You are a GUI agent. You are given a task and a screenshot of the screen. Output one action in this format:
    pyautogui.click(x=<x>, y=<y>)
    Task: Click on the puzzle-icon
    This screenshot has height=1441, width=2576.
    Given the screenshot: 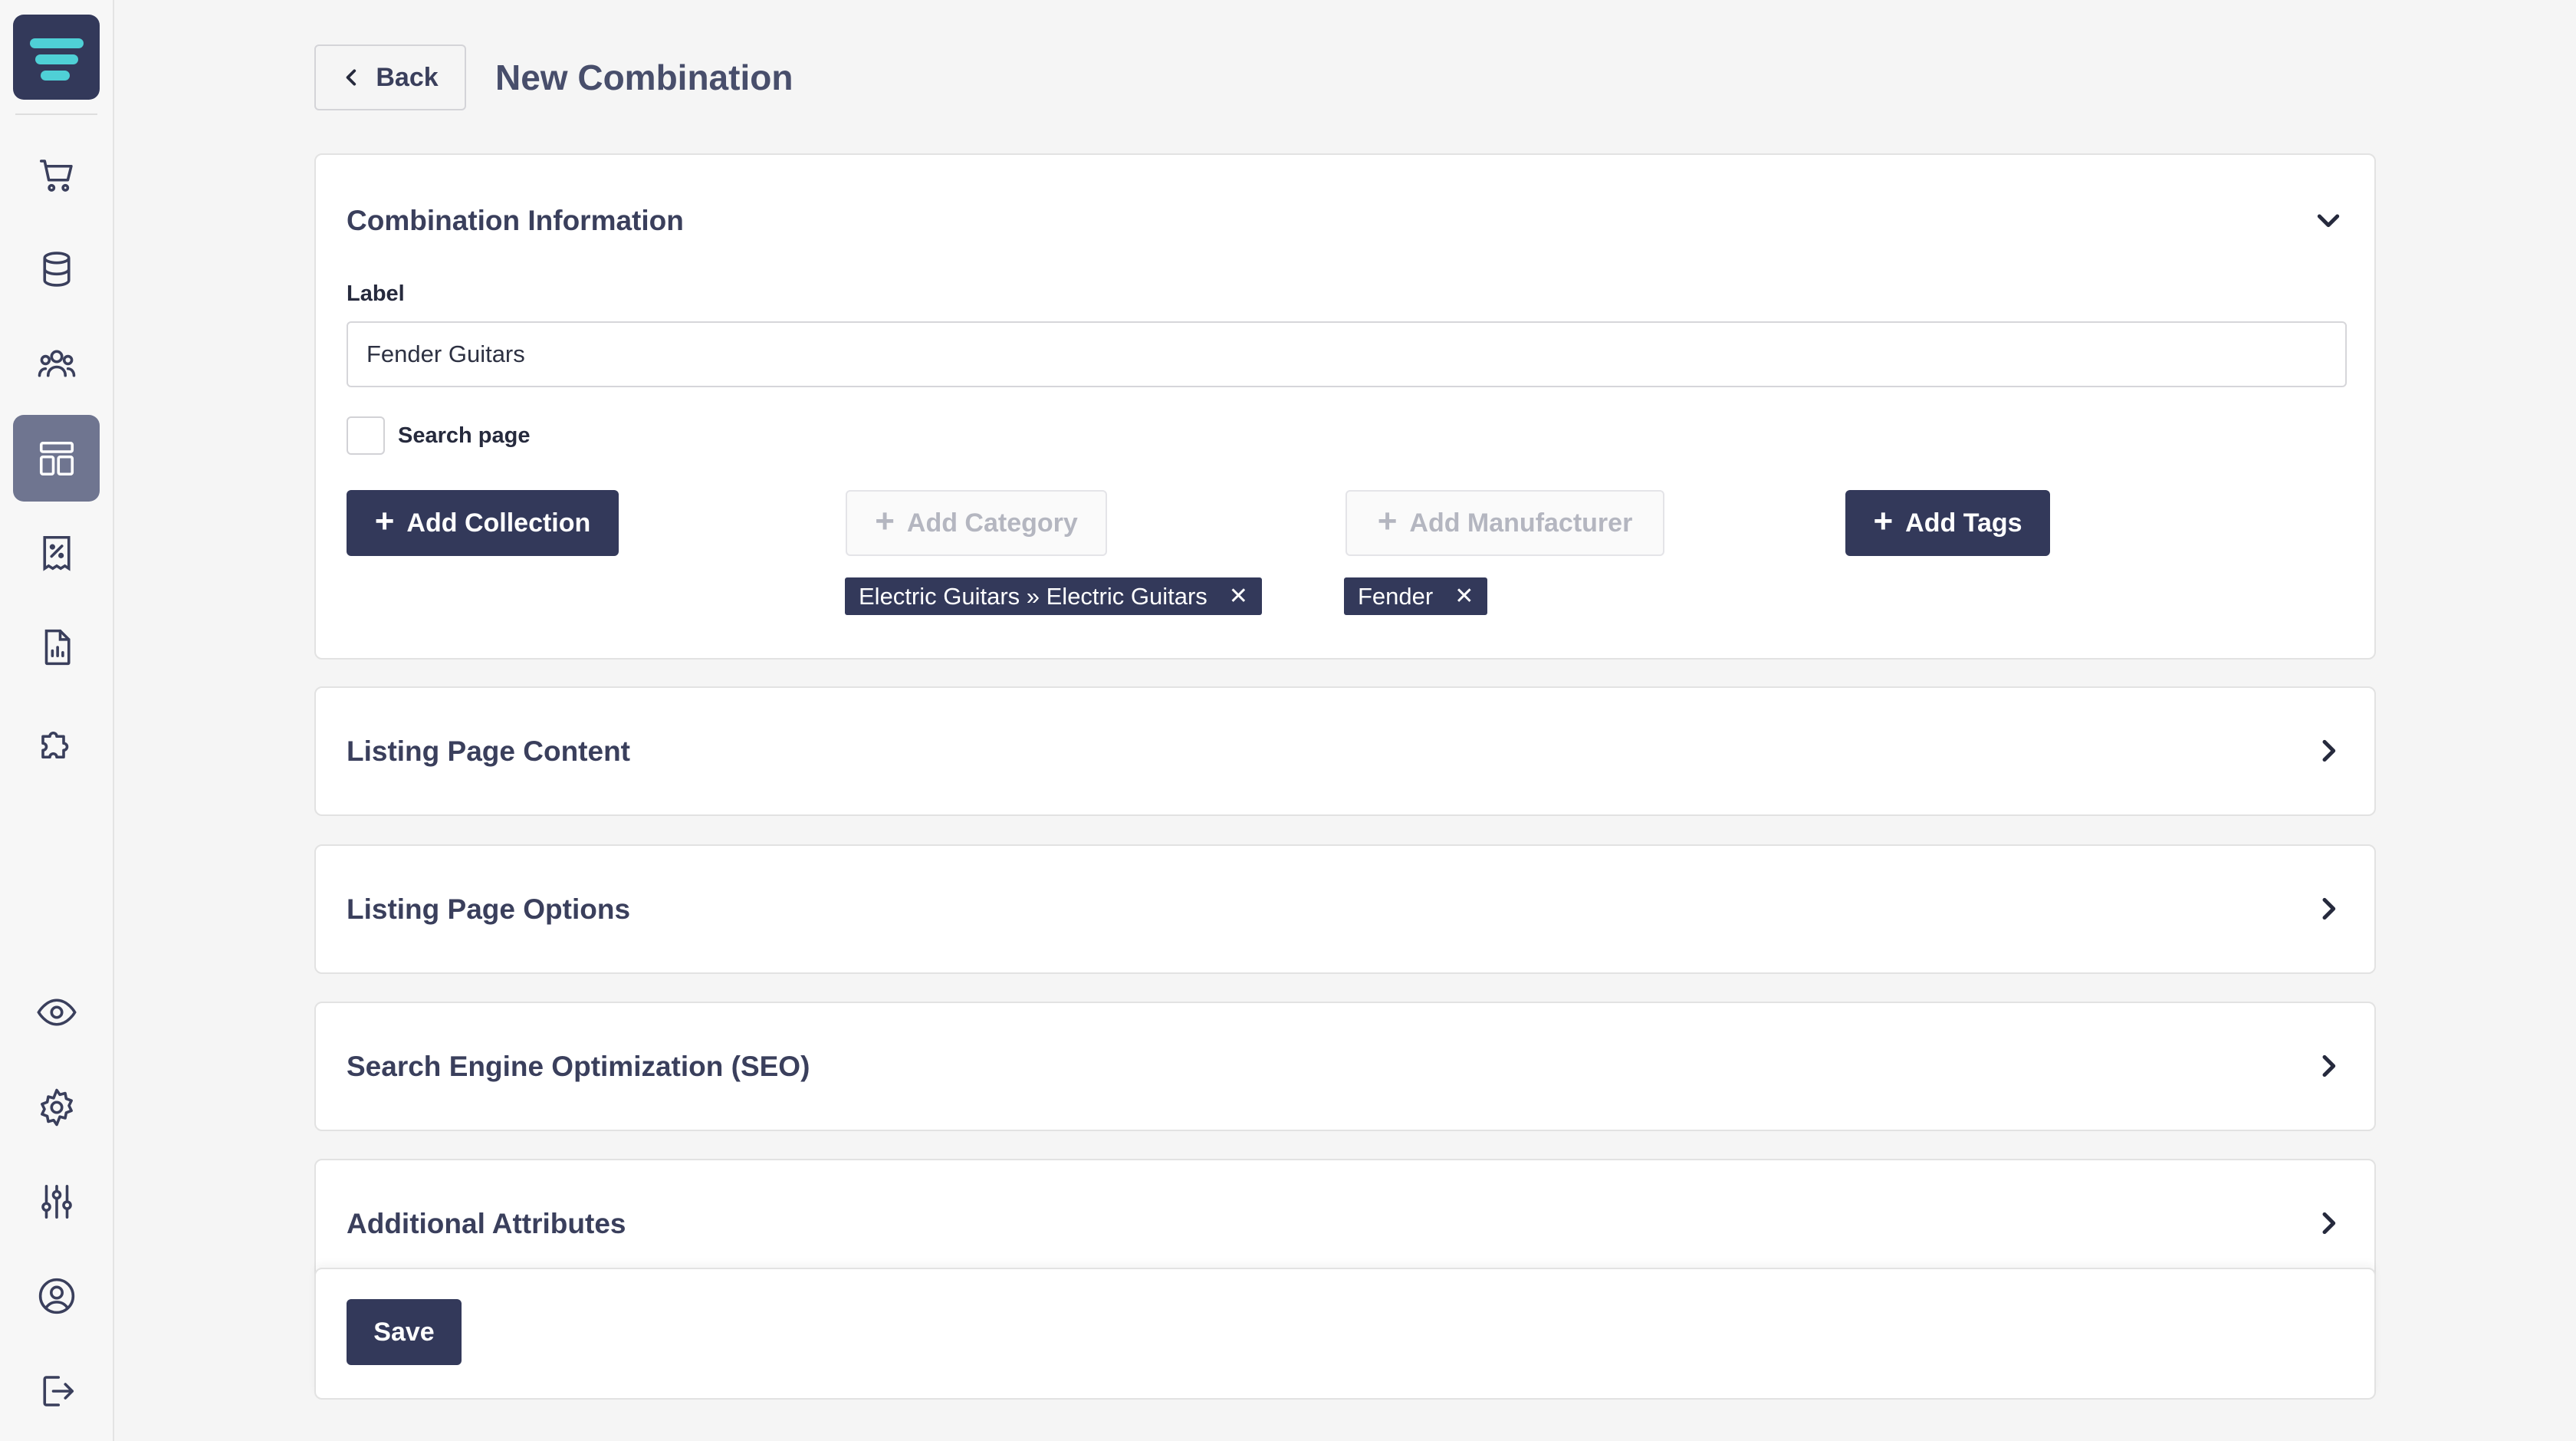 What is the action you would take?
    pyautogui.click(x=54, y=744)
    